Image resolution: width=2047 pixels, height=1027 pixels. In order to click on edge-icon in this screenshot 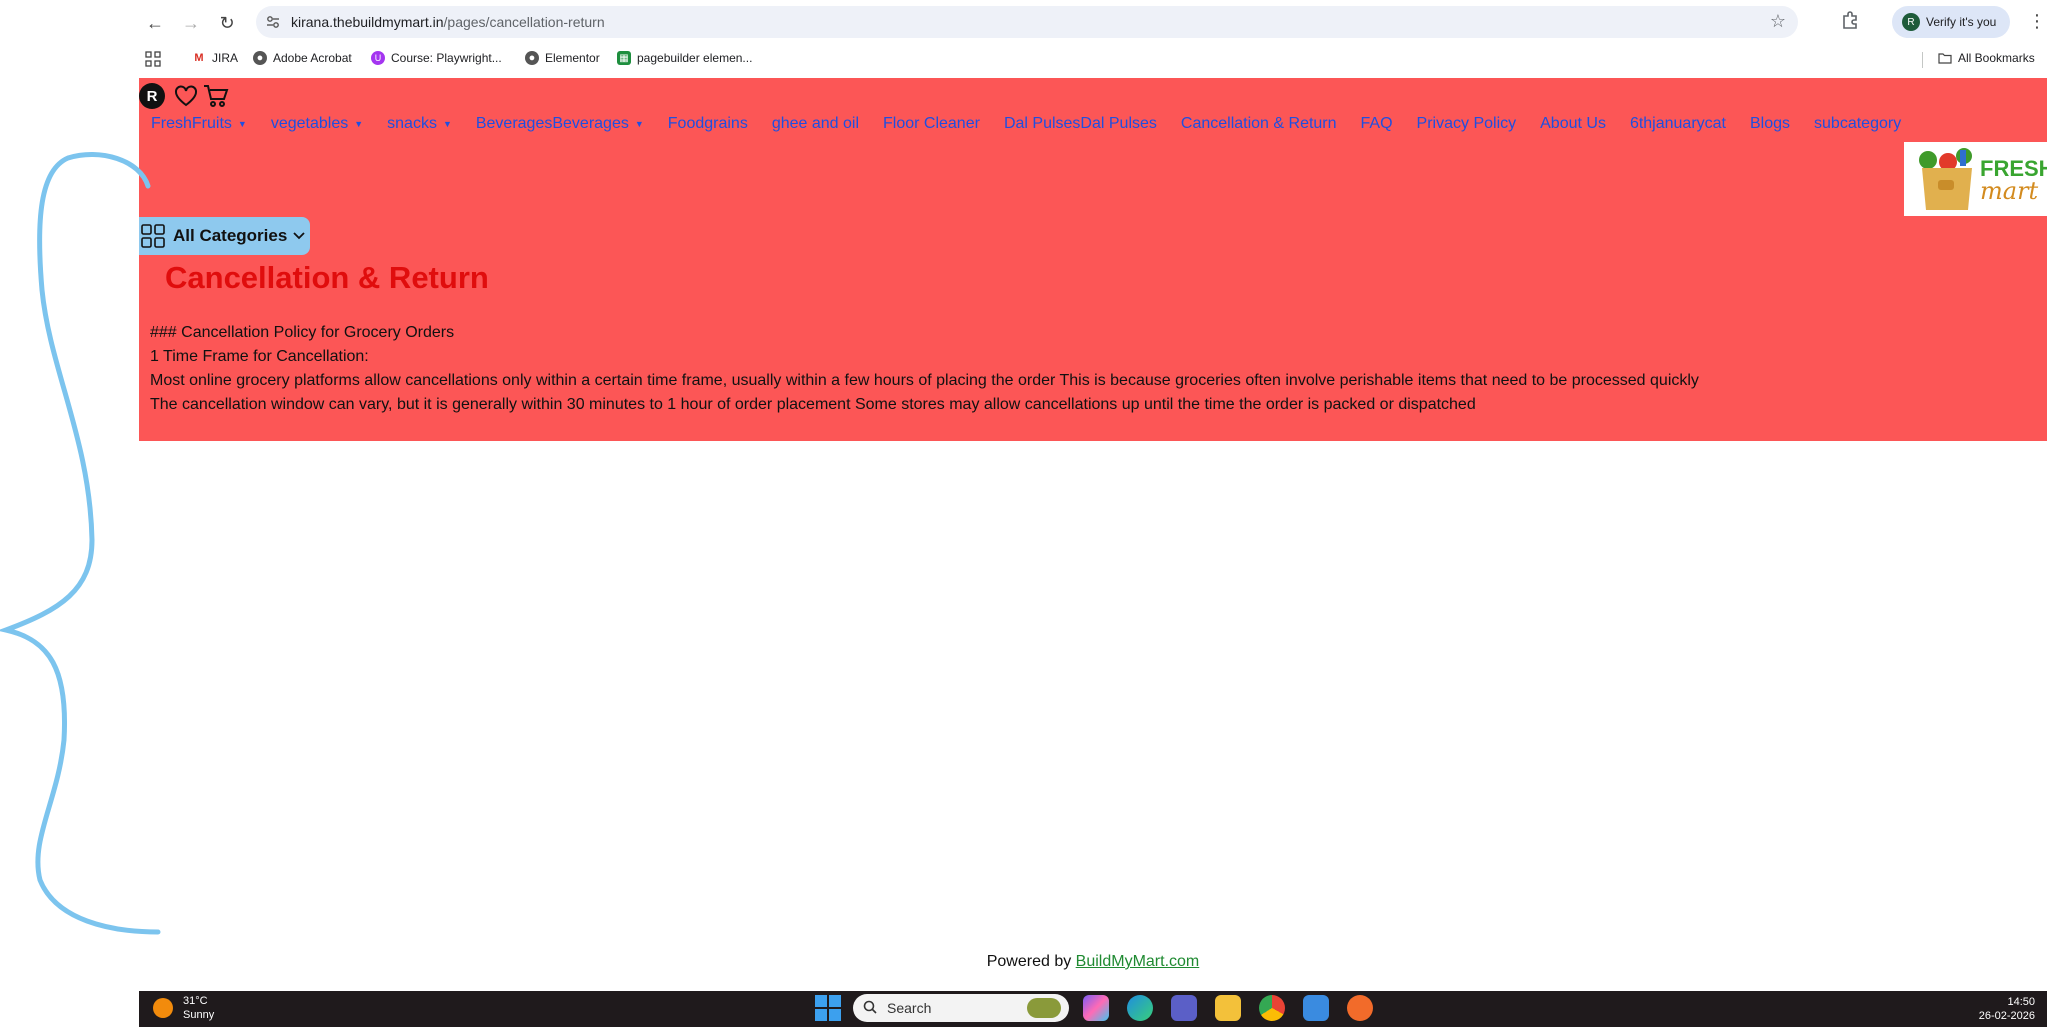, I will do `click(1140, 1008)`.